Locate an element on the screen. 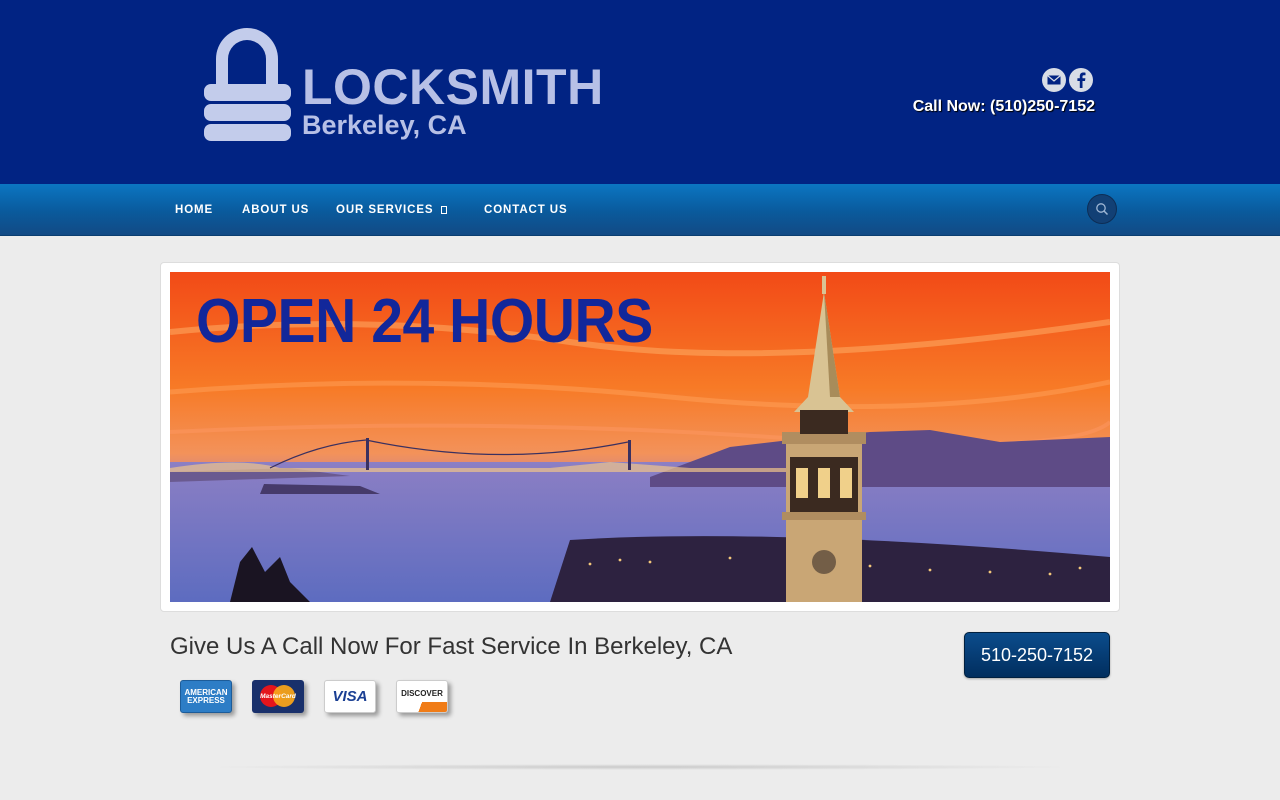 The height and width of the screenshot is (800, 1280). discover-label: DISCOVER is located at coordinates (422, 693).